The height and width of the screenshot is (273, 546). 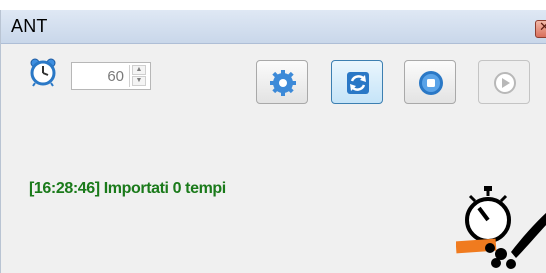 I want to click on settings-button, so click(x=282, y=82).